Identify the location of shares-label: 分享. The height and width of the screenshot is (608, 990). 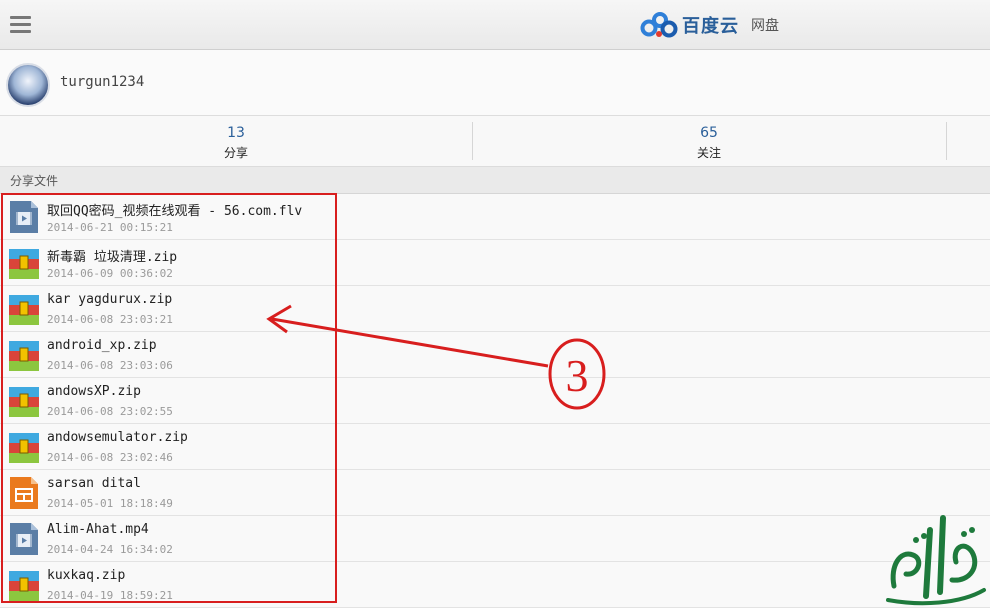
(235, 153).